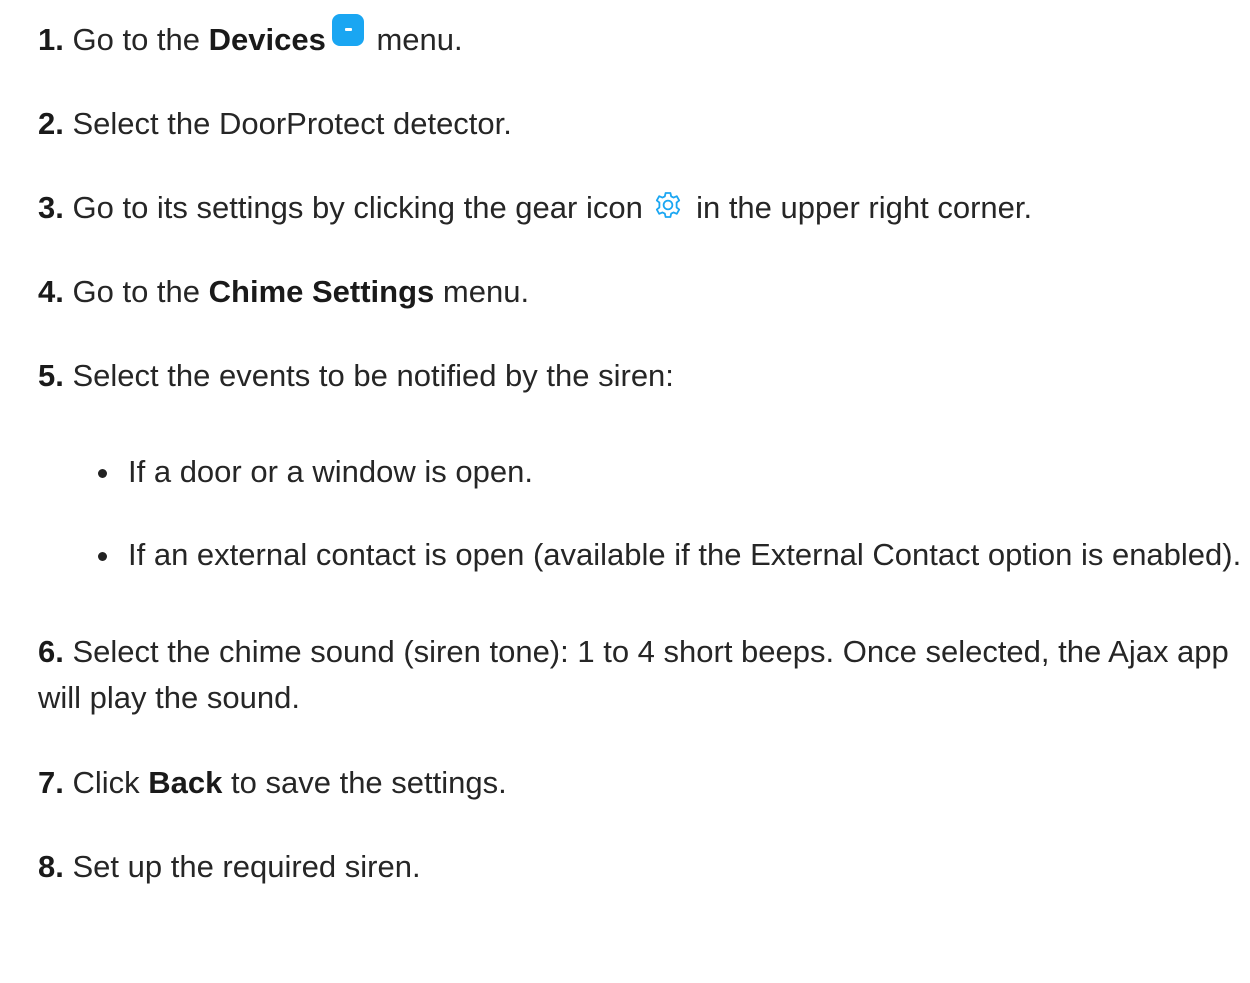 The width and height of the screenshot is (1250, 983). I want to click on step-1: 1. Go to the Devices menu., so click(643, 38).